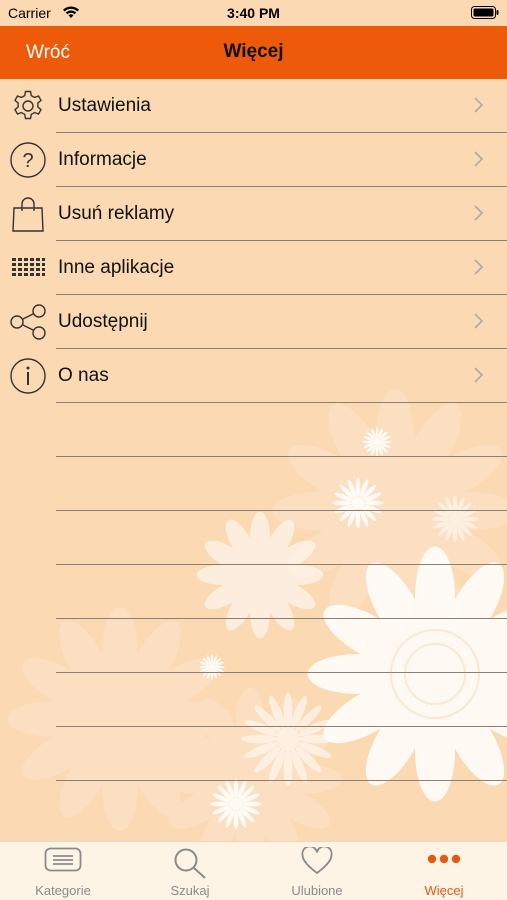 The width and height of the screenshot is (507, 900). Describe the element at coordinates (317, 890) in the screenshot. I see `tab-label: Ulubione` at that location.